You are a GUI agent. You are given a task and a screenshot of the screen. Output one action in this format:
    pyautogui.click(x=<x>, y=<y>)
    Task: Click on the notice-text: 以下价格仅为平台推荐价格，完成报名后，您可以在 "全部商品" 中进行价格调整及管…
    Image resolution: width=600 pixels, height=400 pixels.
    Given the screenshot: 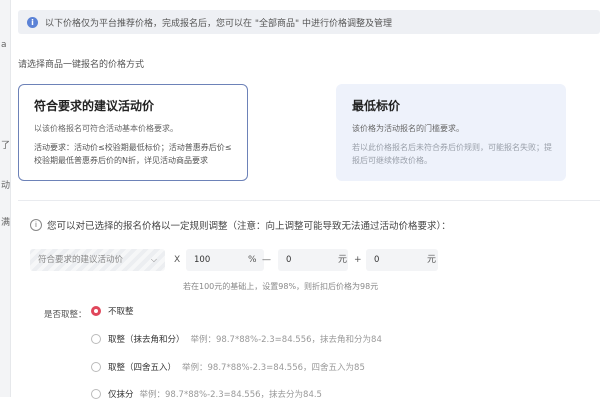 What is the action you would take?
    pyautogui.click(x=219, y=23)
    